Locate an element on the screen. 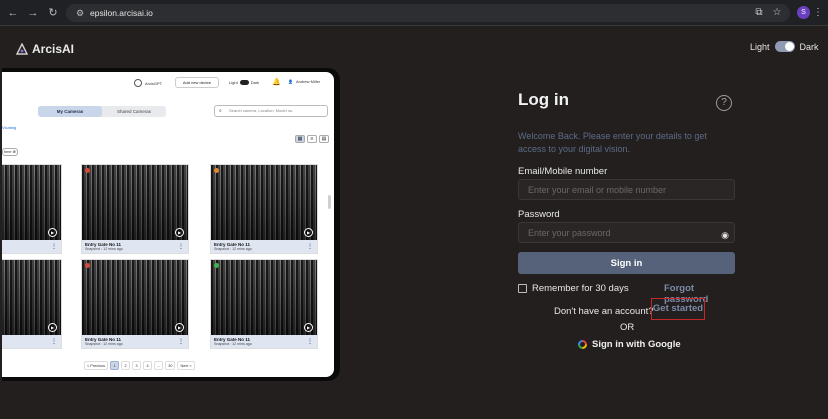 The image size is (828, 419). brand-name: ArcisAI is located at coordinates (53, 49).